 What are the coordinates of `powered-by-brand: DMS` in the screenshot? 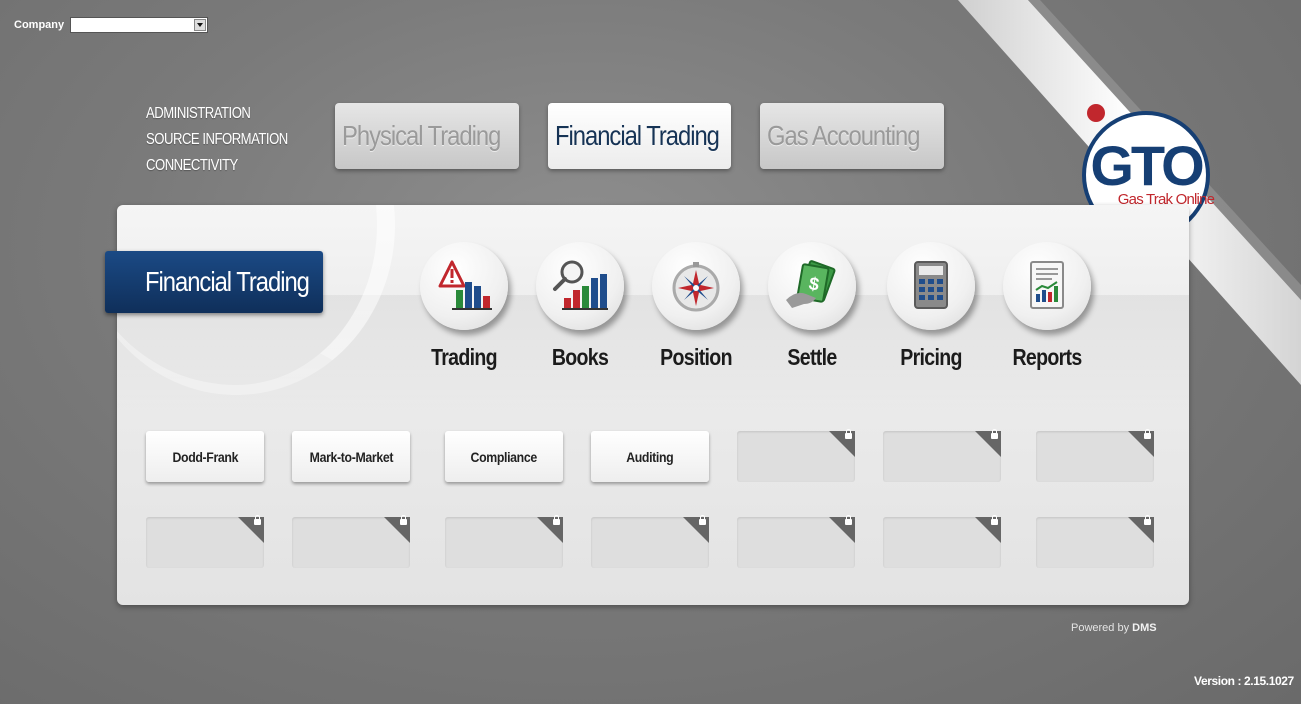 It's located at (1144, 628).